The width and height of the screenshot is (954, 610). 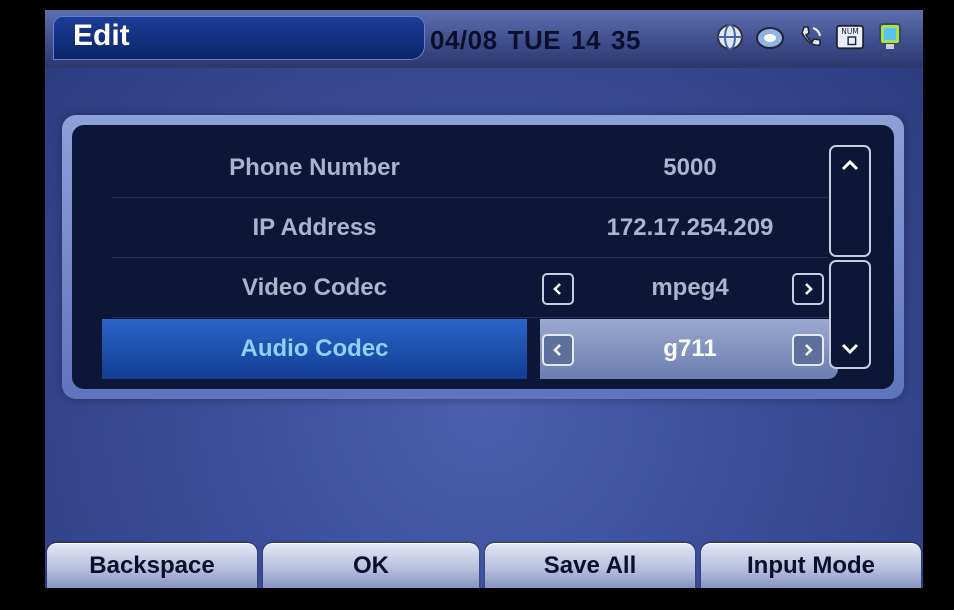 What do you see at coordinates (850, 37) in the screenshot?
I see `num-keypad-icon: NUM` at bounding box center [850, 37].